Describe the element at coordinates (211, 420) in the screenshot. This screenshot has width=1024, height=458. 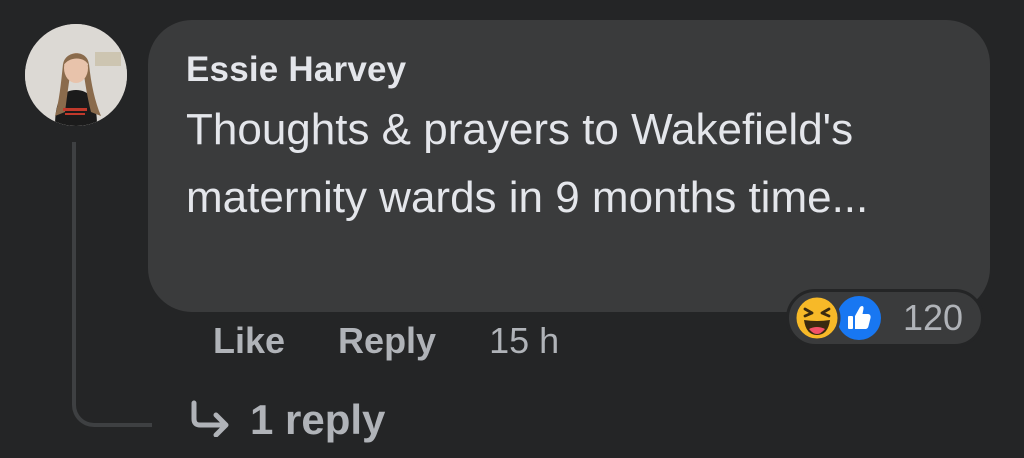
I see `reply-arrow-icon` at that location.